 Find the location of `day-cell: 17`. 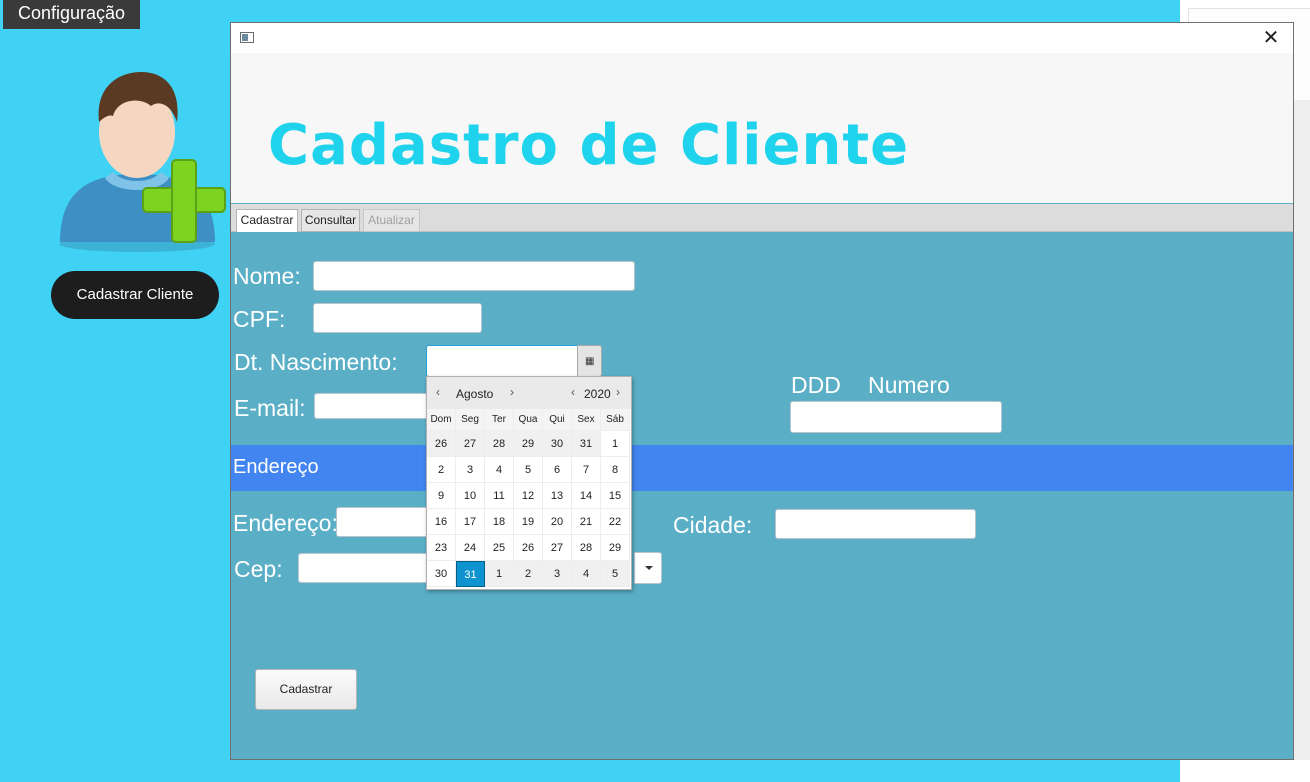

day-cell: 17 is located at coordinates (470, 522).